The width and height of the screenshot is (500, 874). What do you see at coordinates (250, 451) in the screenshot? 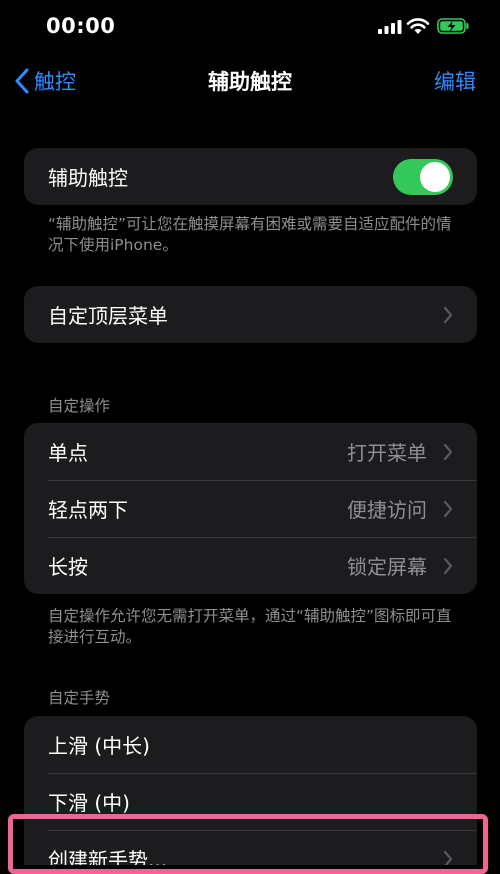
I see `action-row-single-tap: 单点 打开菜单` at bounding box center [250, 451].